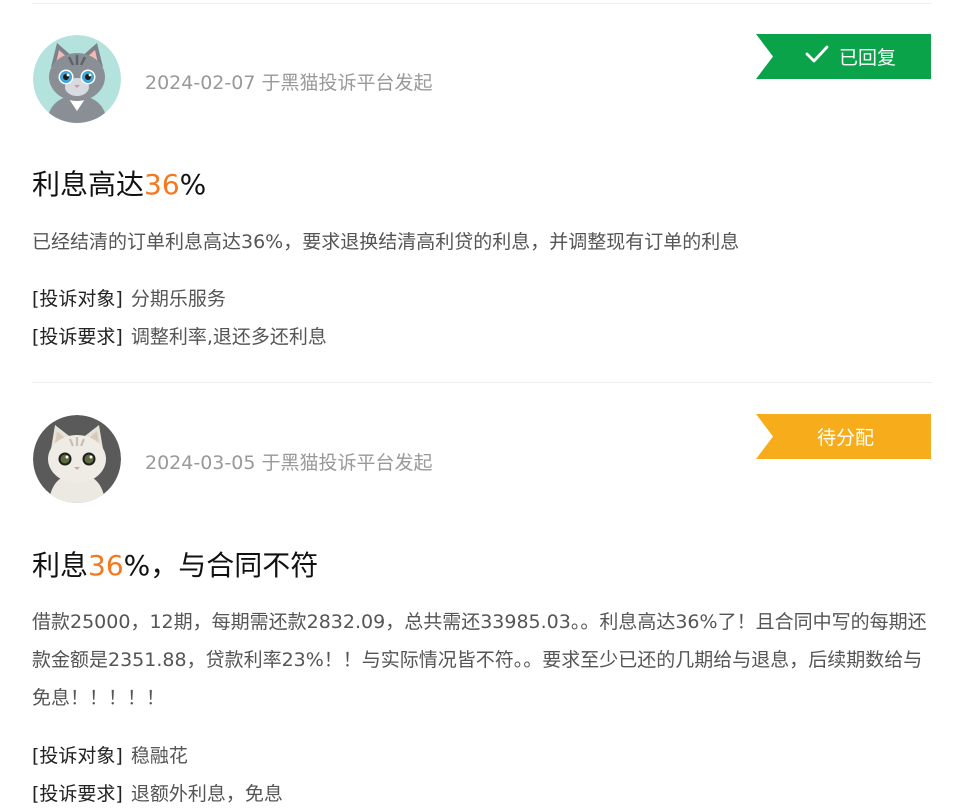 The image size is (959, 811). I want to click on status-badge: 待分配, so click(843, 436).